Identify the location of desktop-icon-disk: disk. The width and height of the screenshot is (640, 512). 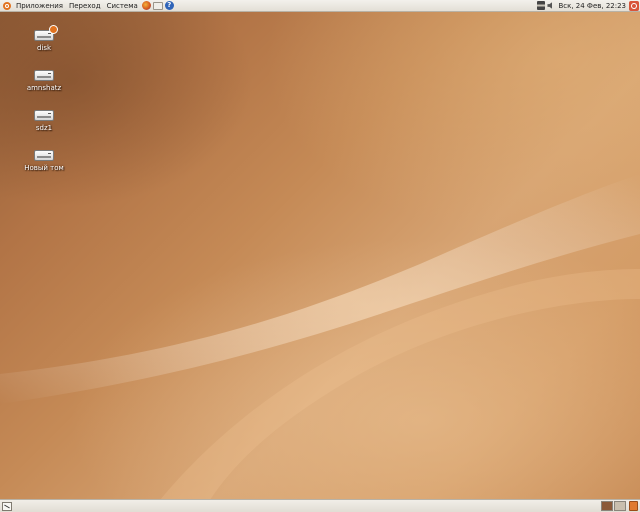
(44, 38).